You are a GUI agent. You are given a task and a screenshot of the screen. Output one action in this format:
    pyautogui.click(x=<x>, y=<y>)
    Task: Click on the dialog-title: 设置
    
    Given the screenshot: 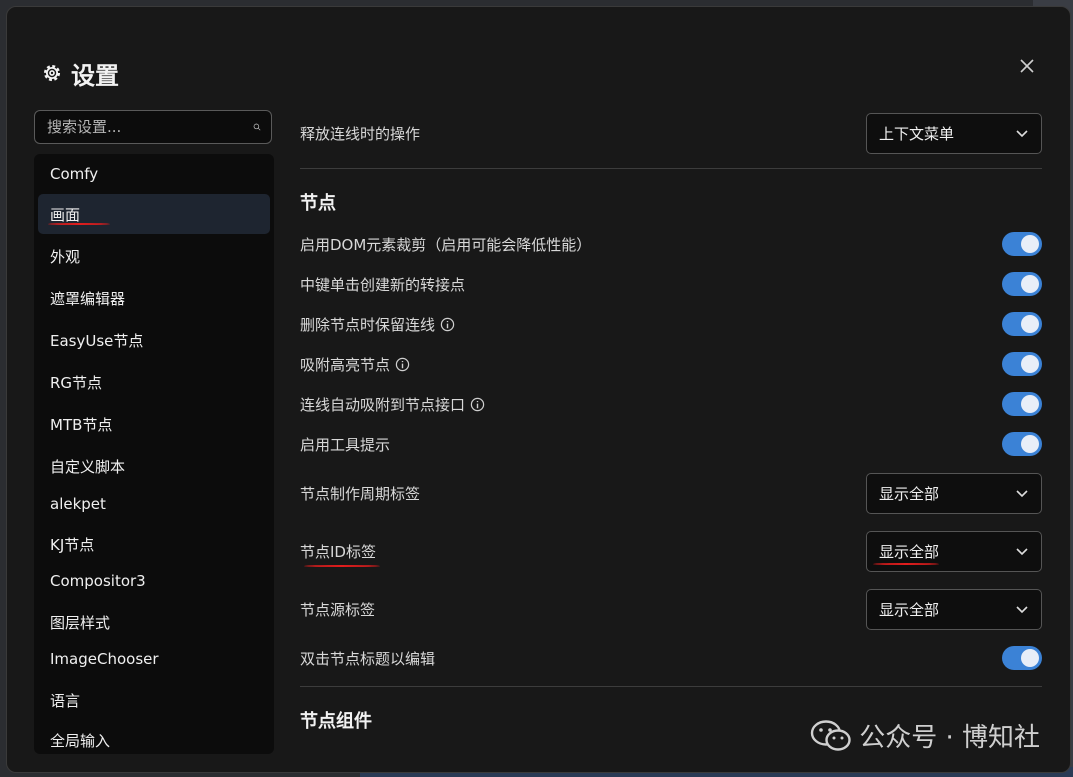 What is the action you would take?
    pyautogui.click(x=95, y=75)
    